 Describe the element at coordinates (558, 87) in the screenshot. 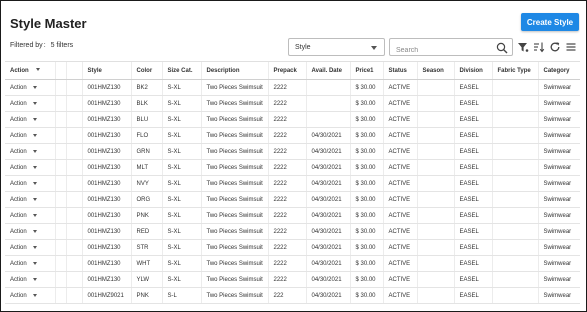

I see `cell-category: Swimwear` at that location.